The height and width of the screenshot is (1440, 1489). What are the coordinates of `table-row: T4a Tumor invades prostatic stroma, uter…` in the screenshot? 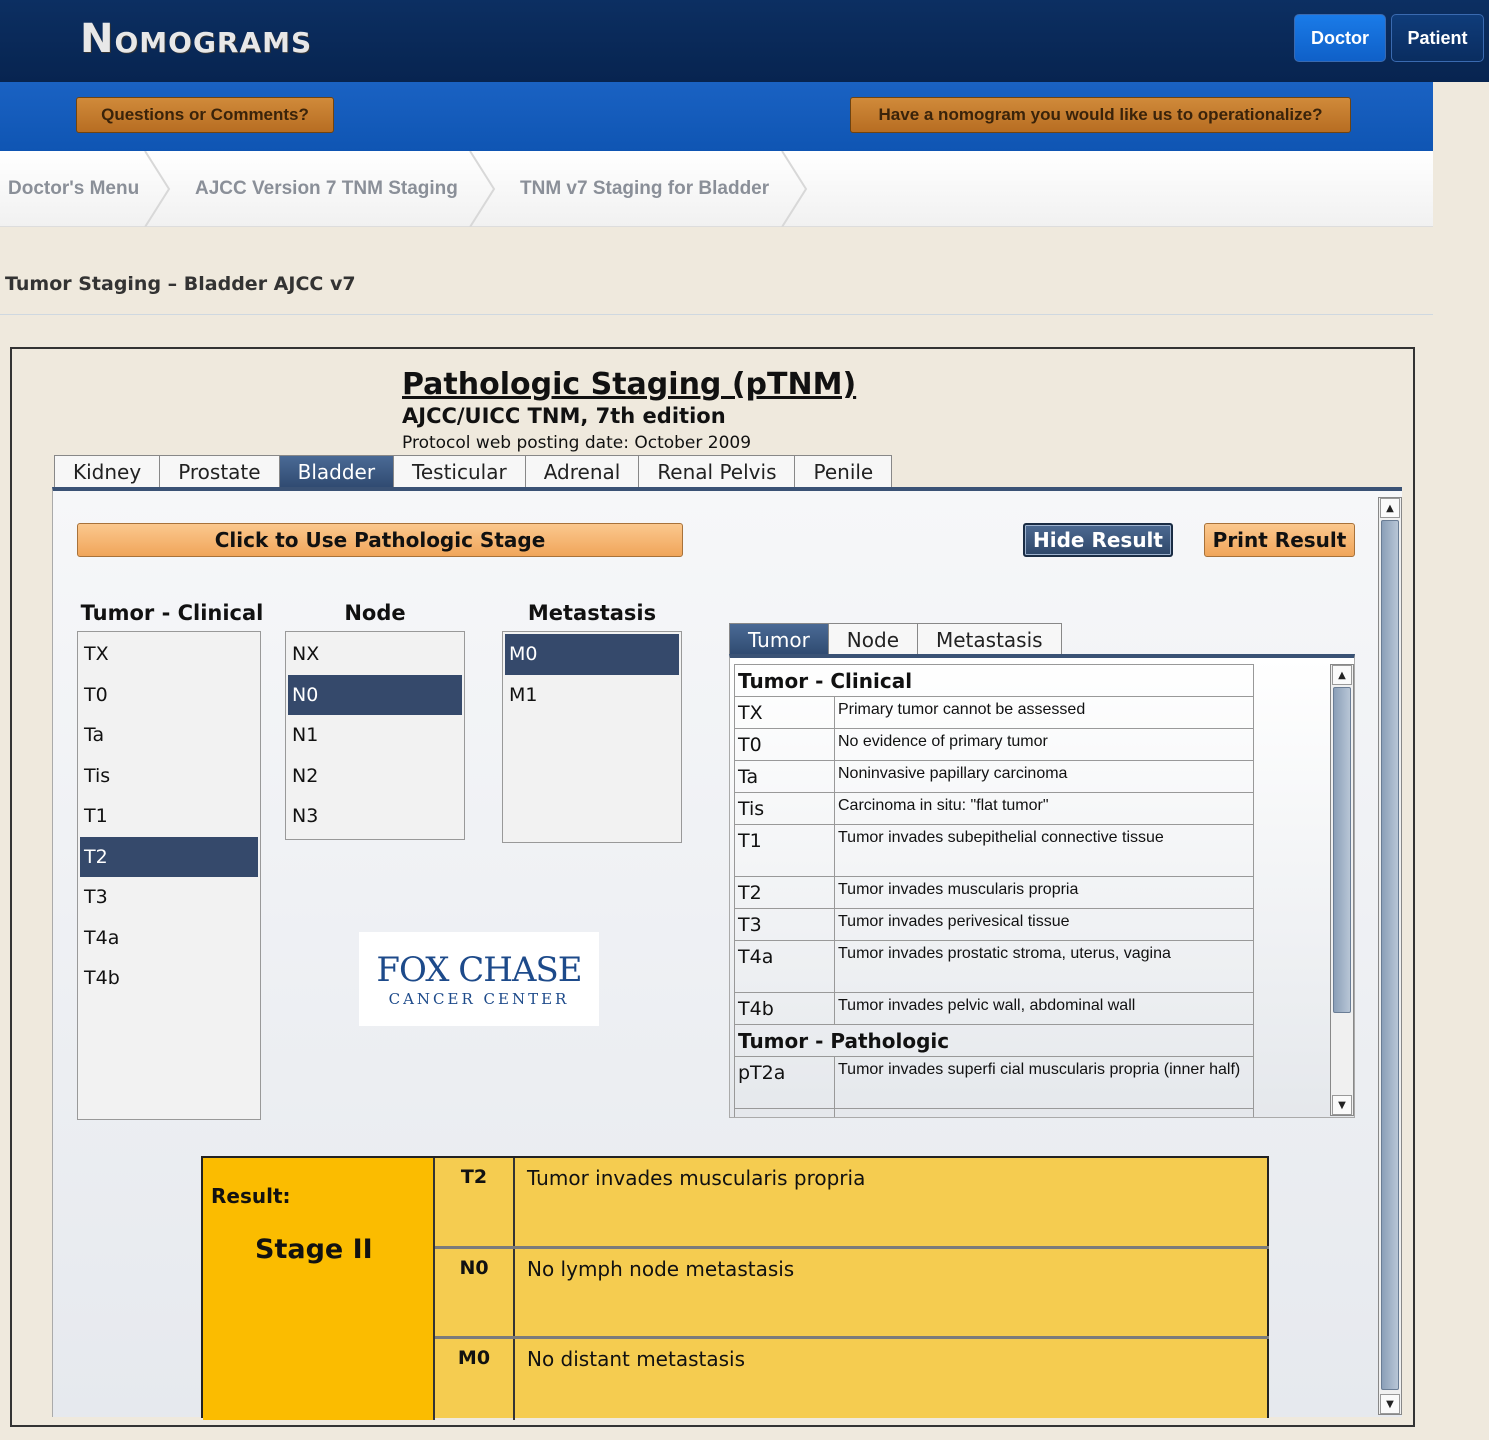 It's located at (994, 966).